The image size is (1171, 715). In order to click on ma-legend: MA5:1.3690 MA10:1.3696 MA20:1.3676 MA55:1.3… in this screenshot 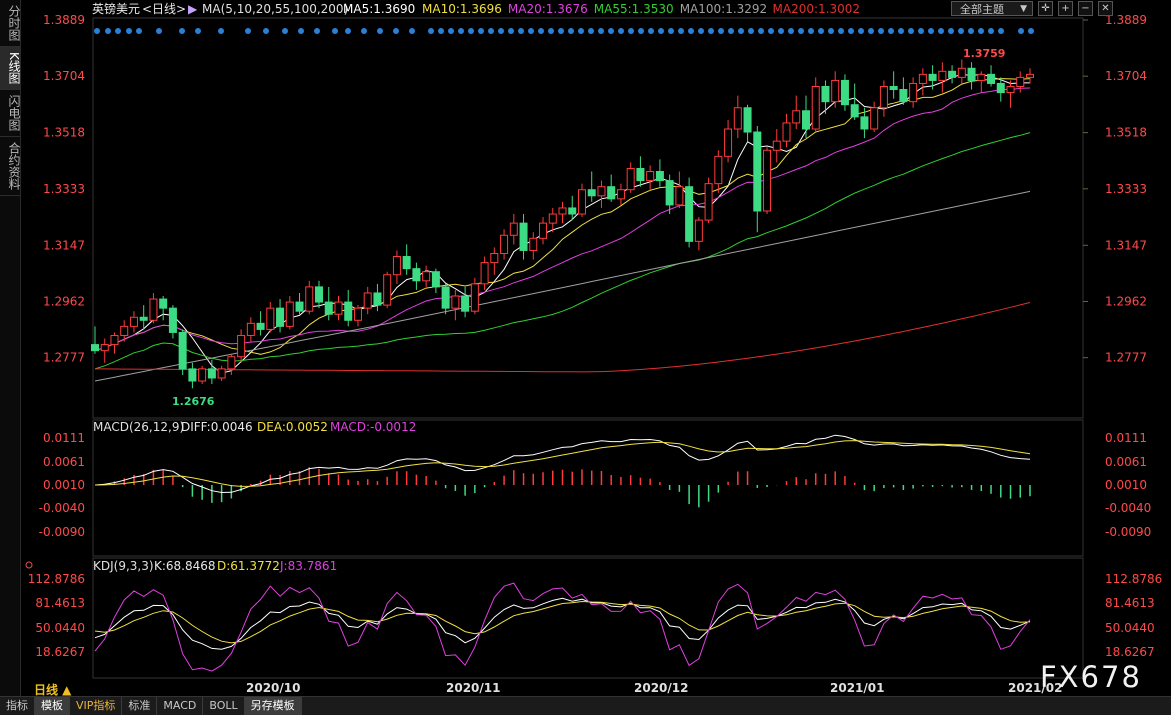, I will do `click(601, 9)`.